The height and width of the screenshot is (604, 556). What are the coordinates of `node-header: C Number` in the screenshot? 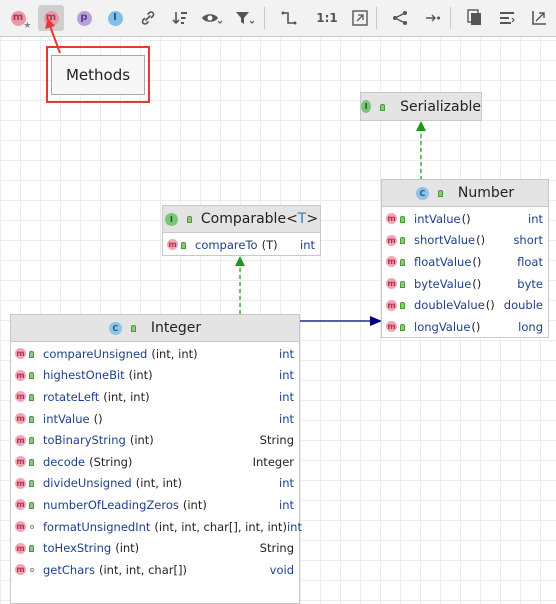 It's located at (465, 193).